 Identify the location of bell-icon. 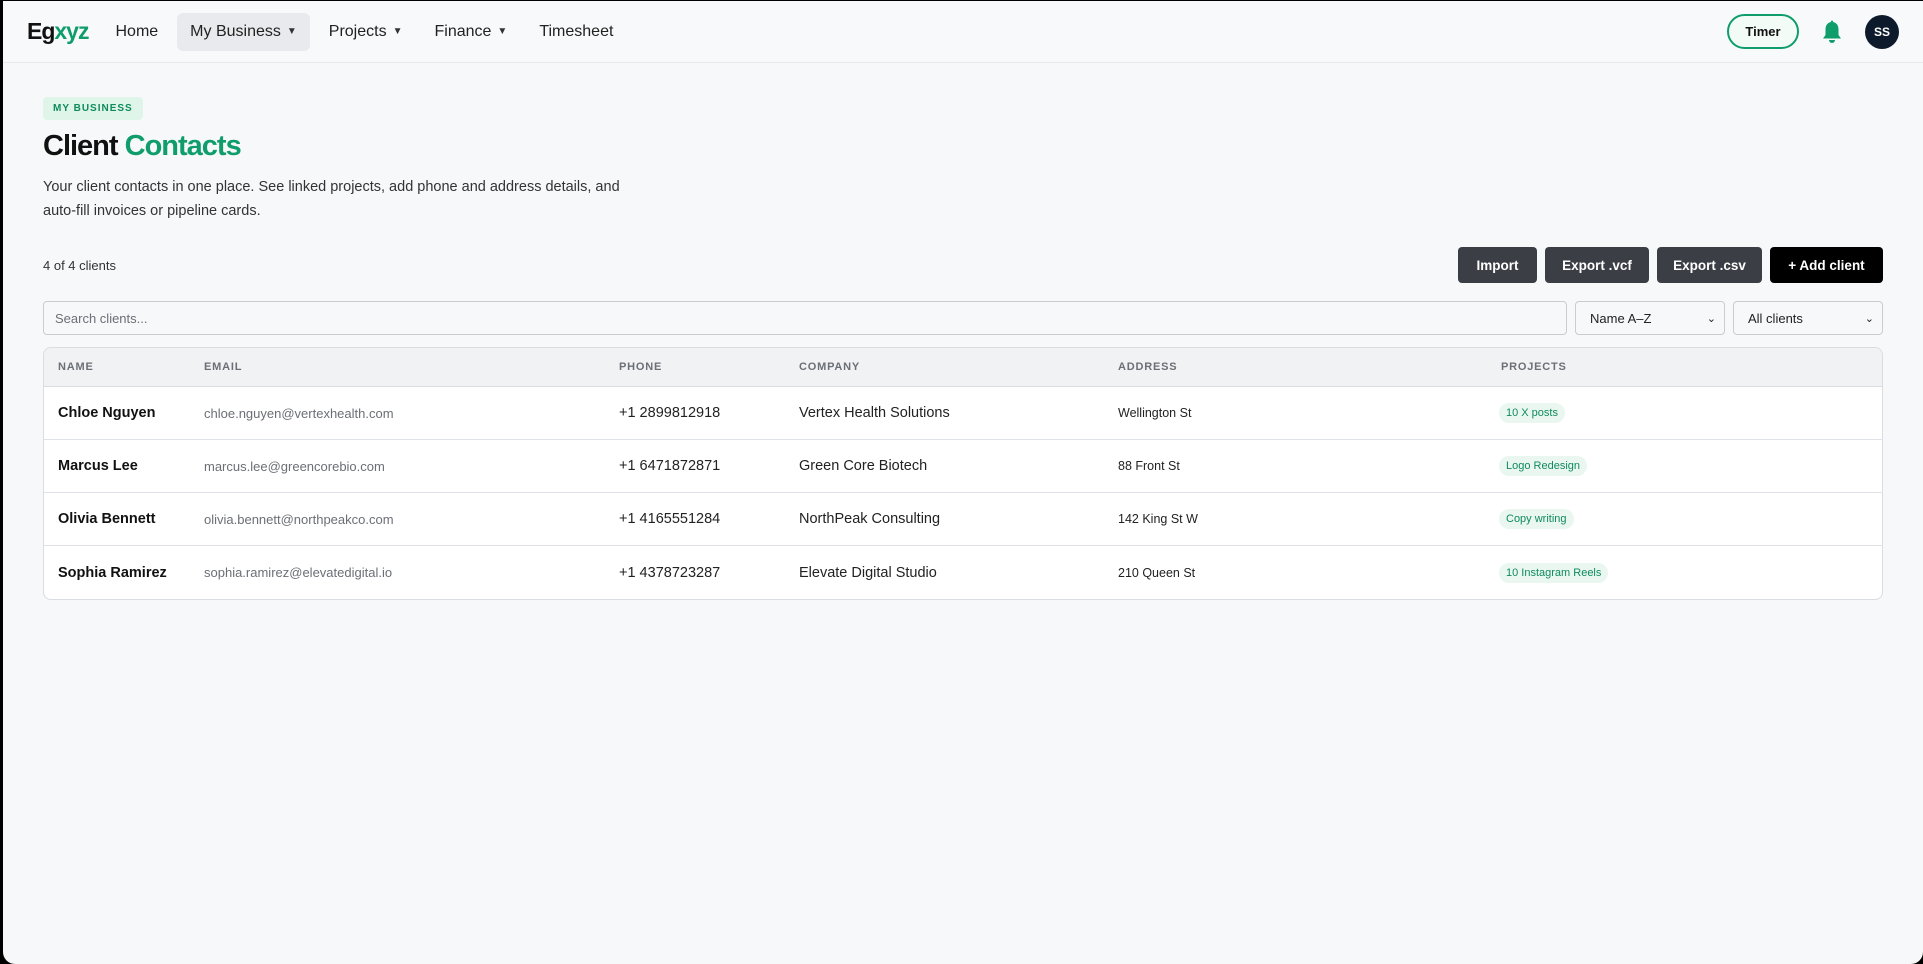
(1832, 32).